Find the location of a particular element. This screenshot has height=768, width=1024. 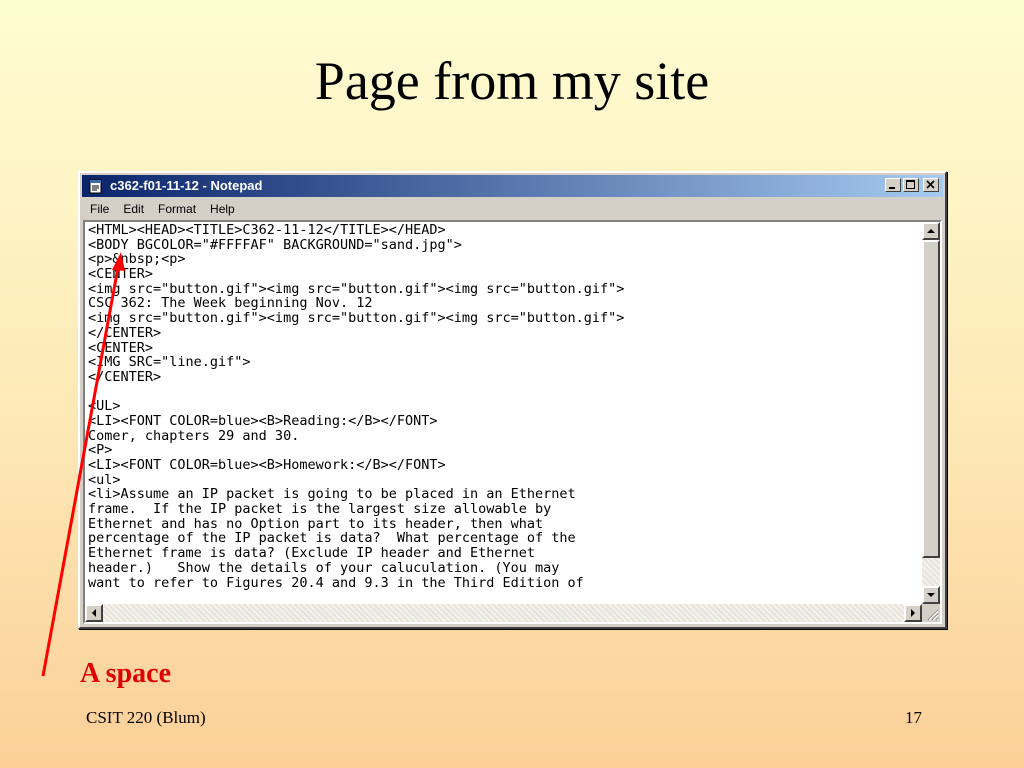

close-button is located at coordinates (931, 185).